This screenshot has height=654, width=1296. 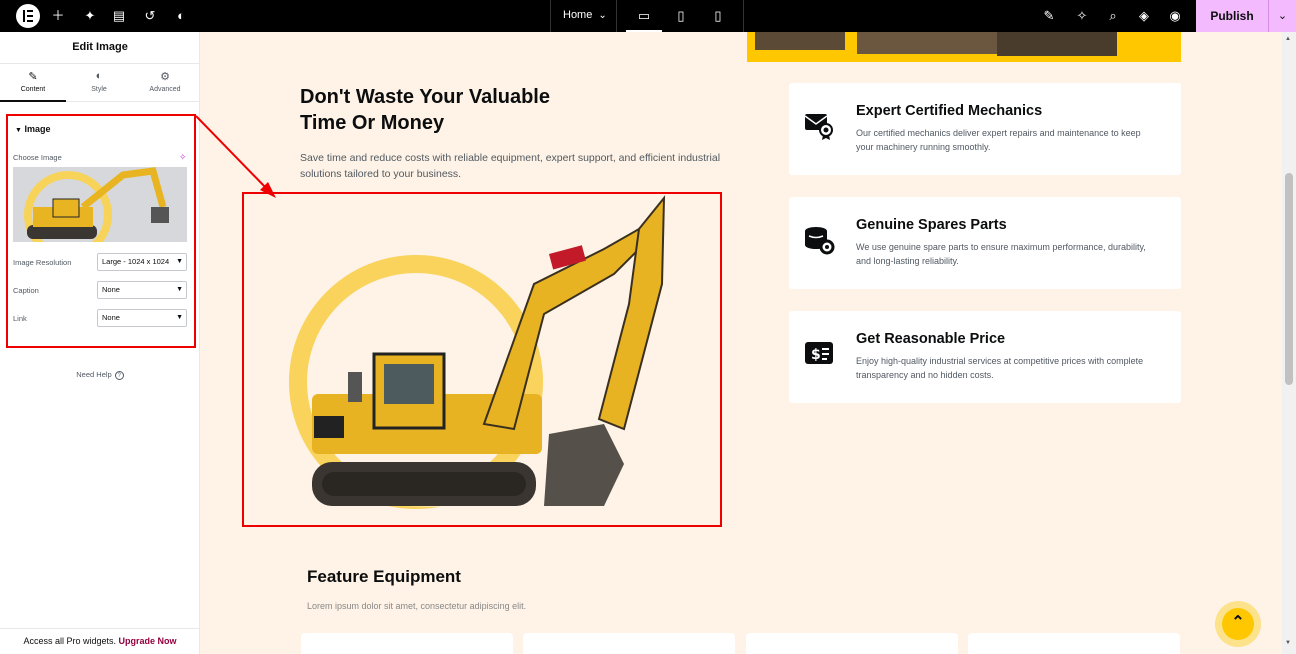 What do you see at coordinates (37, 157) in the screenshot?
I see `choose-image-label: Choose Image` at bounding box center [37, 157].